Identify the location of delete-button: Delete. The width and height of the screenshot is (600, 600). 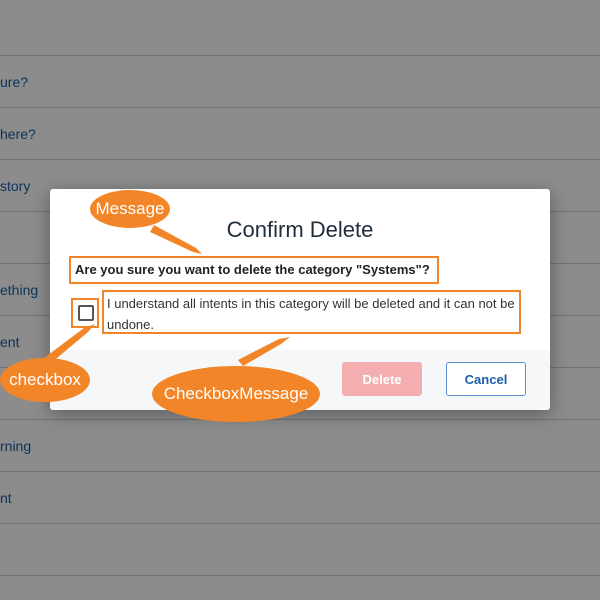
(382, 379).